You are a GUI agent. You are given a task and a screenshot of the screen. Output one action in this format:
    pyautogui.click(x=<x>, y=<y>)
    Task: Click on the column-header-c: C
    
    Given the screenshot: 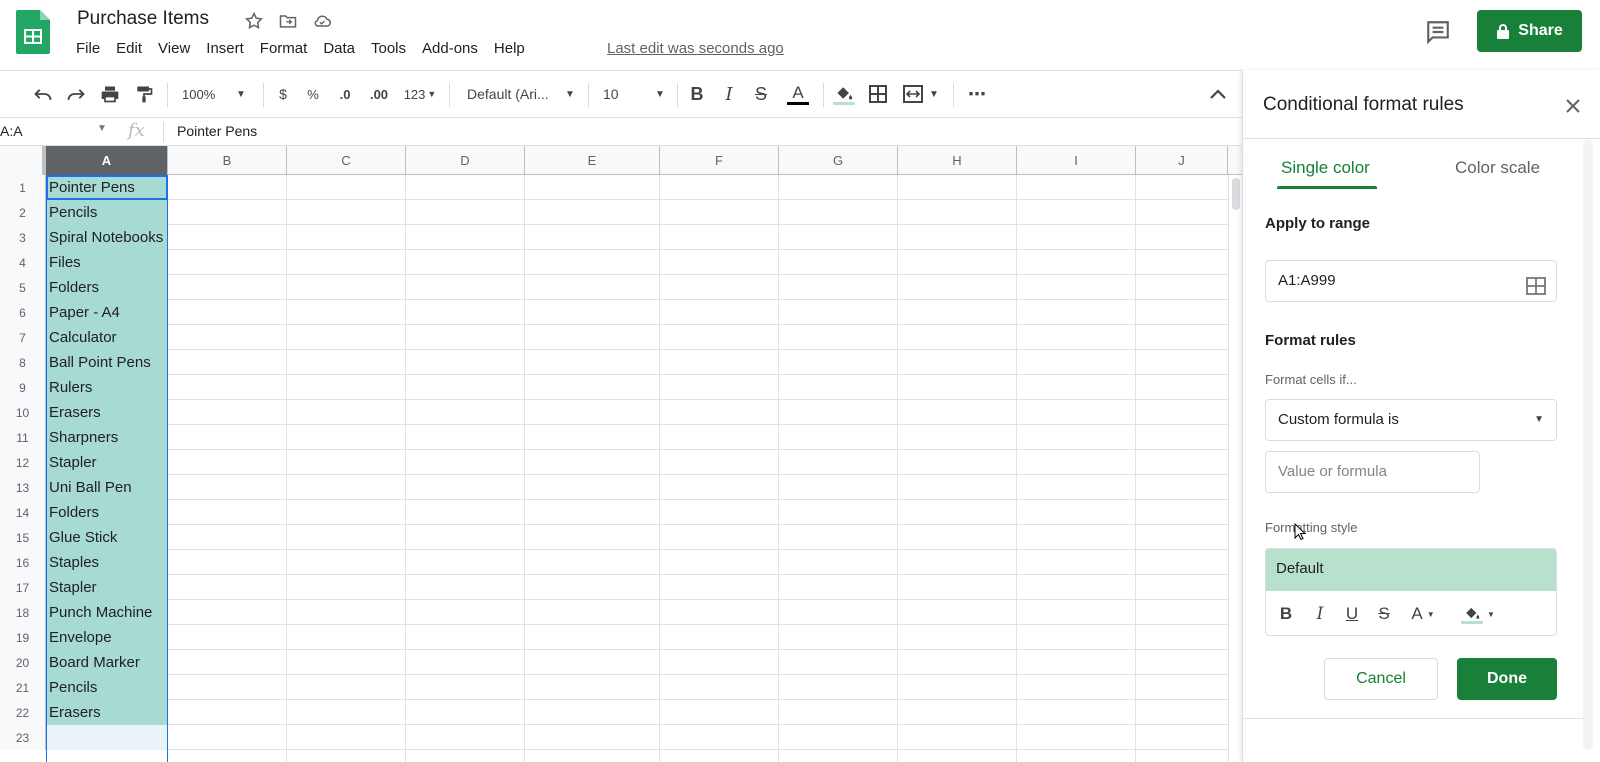 What is the action you would take?
    pyautogui.click(x=346, y=160)
    